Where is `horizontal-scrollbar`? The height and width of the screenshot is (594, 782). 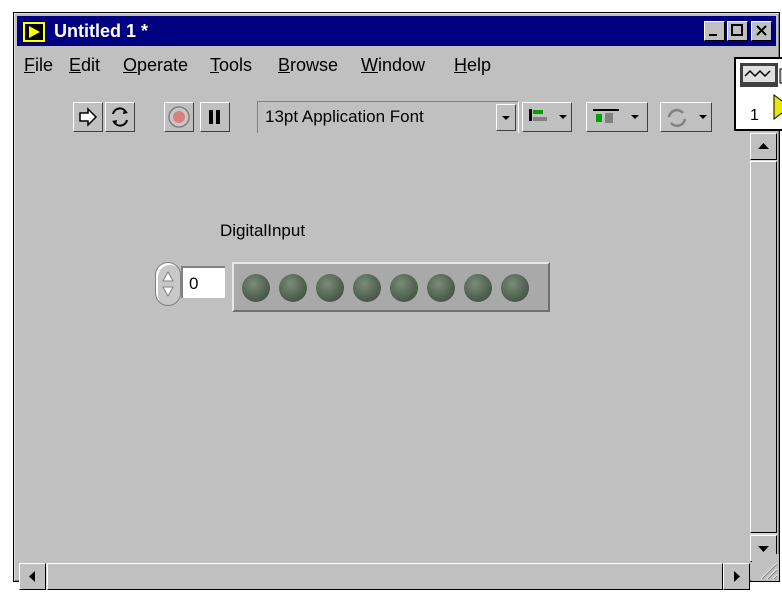 horizontal-scrollbar is located at coordinates (384, 576).